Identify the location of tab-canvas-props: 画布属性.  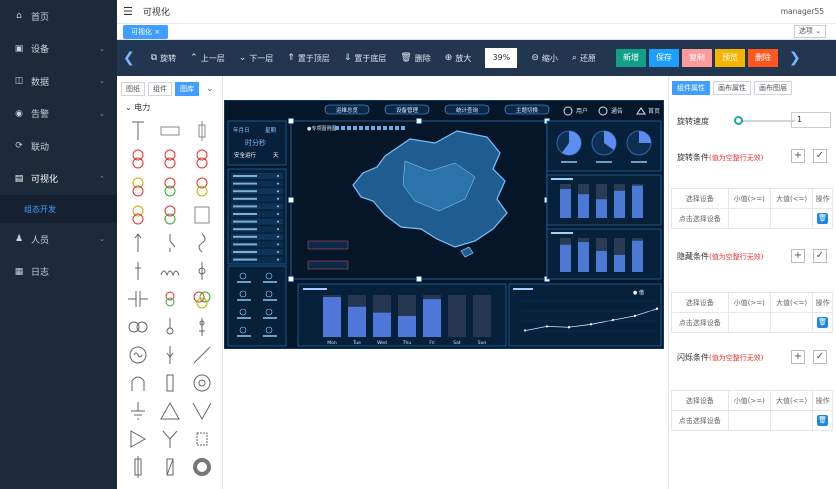
(732, 88).